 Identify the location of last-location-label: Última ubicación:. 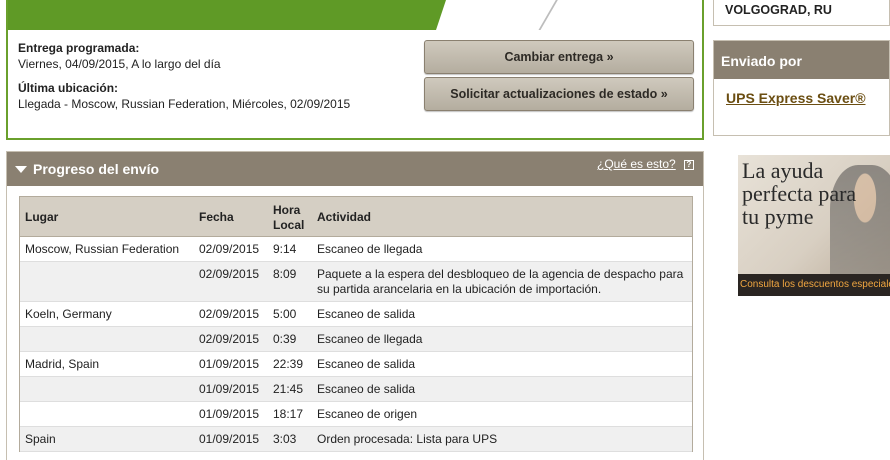
(68, 88).